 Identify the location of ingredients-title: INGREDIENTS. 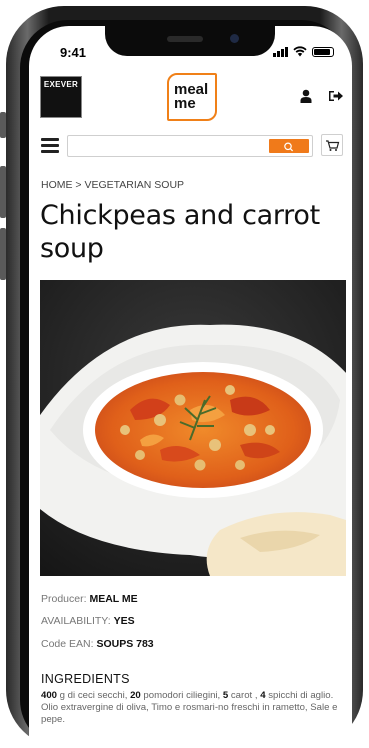
(85, 679).